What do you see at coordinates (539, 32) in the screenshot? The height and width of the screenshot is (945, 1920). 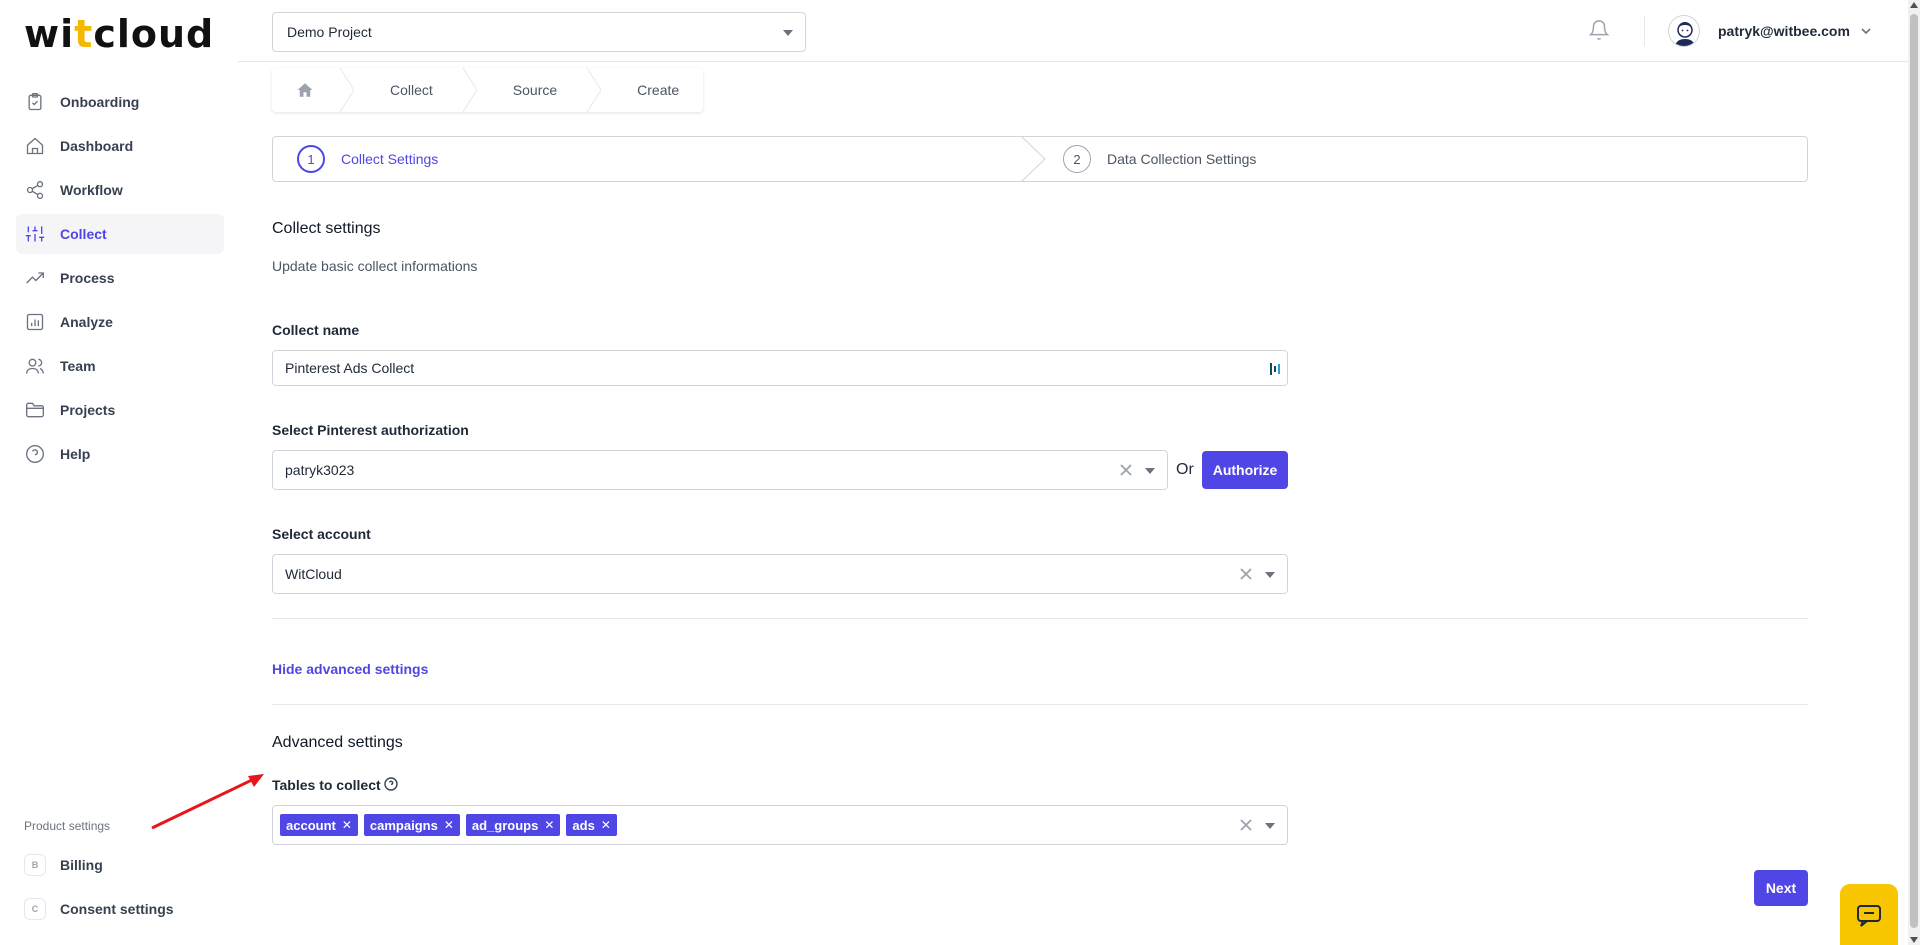 I see `project-select: Demo Project` at bounding box center [539, 32].